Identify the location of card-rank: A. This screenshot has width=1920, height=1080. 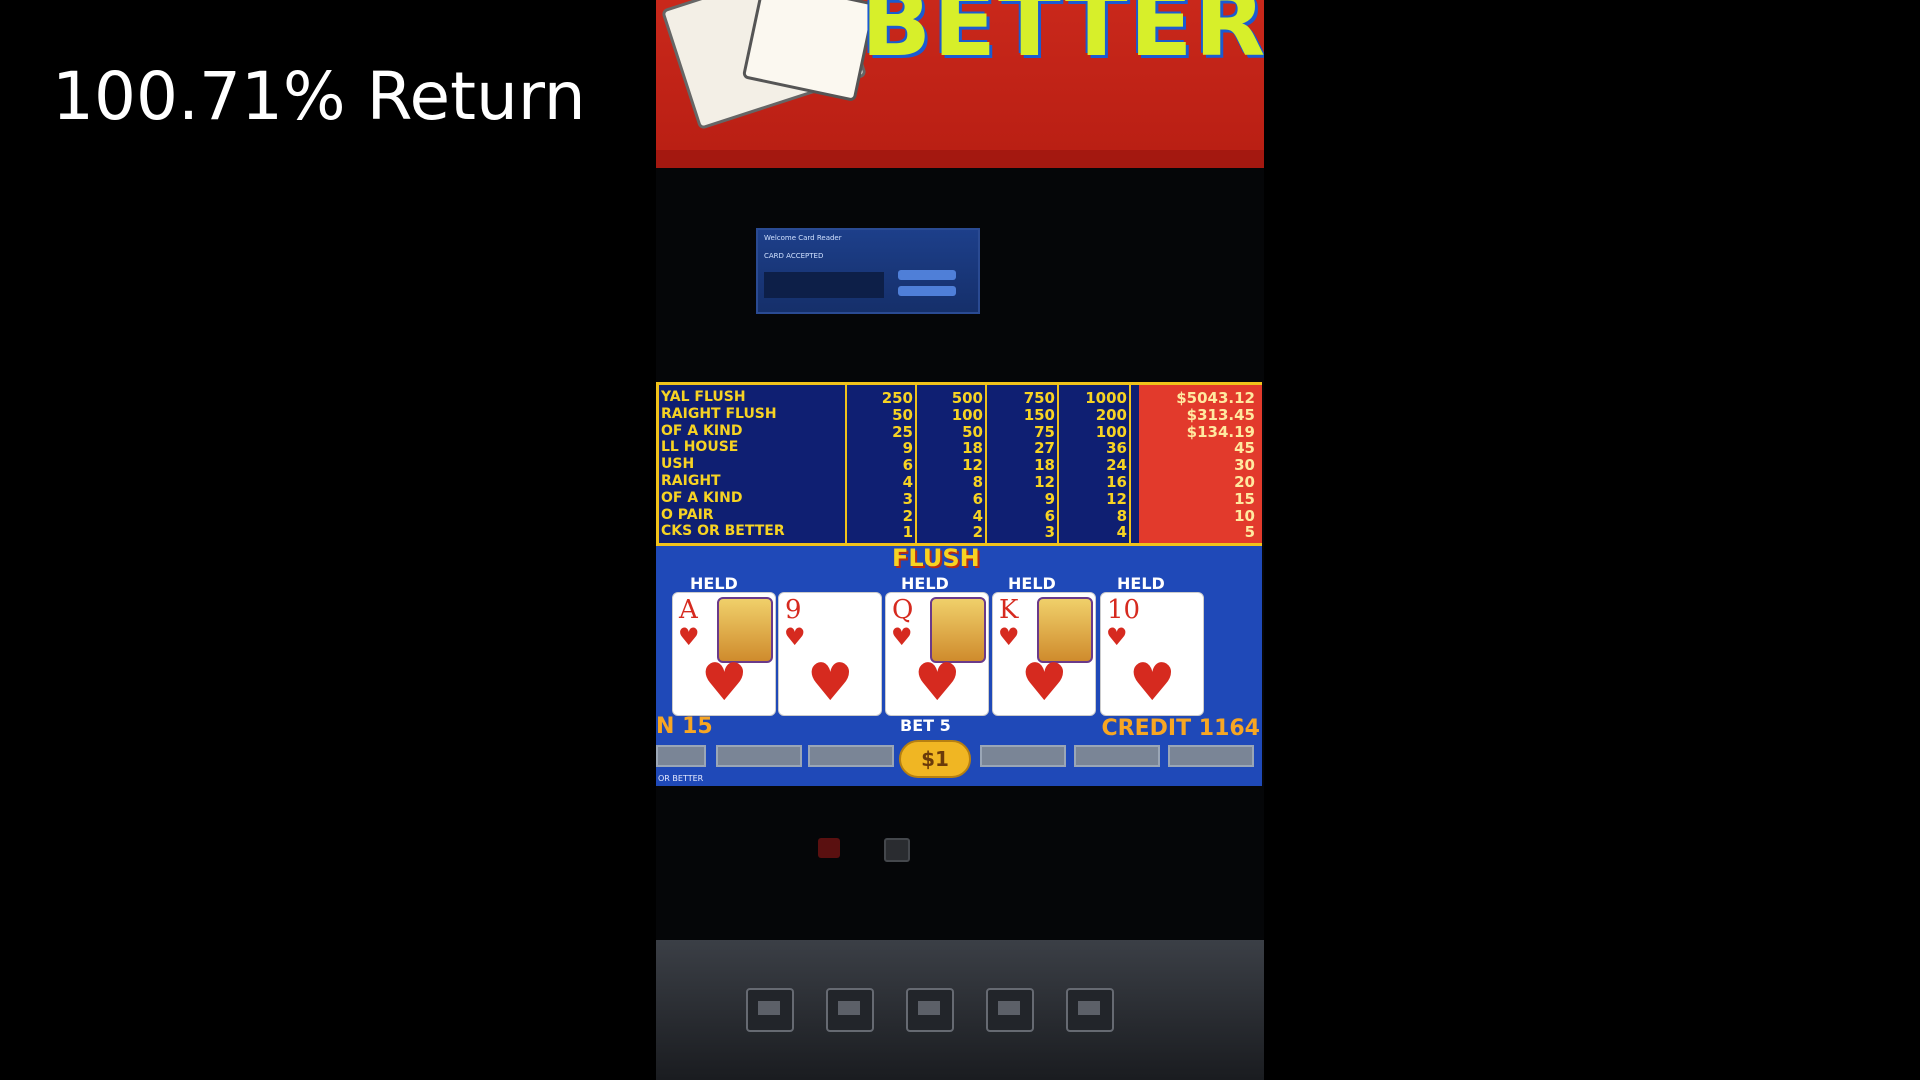
(688, 610).